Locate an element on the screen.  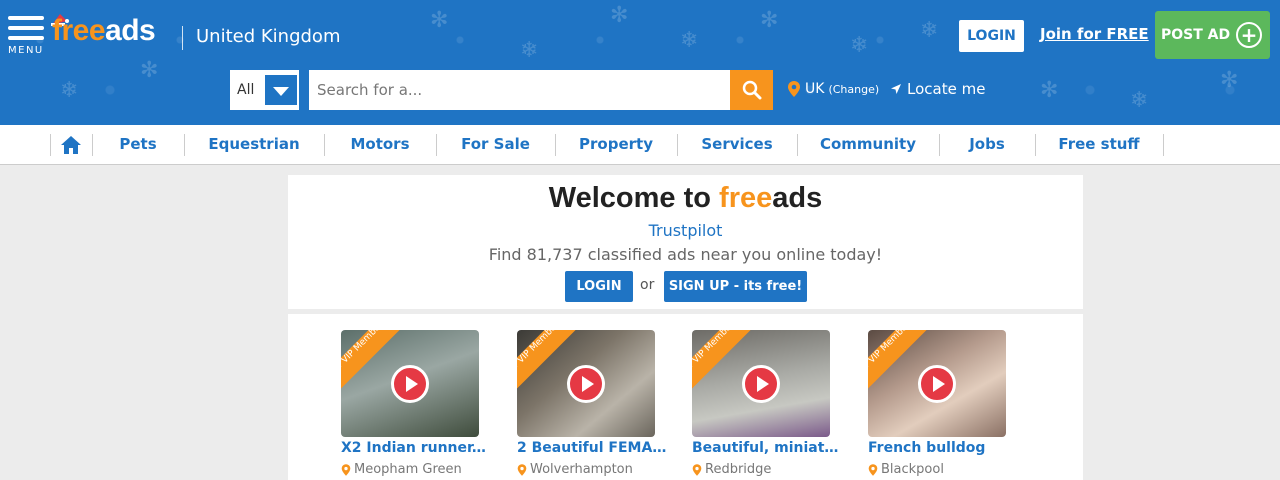
nav-item-pets: Pets is located at coordinates (138, 145).